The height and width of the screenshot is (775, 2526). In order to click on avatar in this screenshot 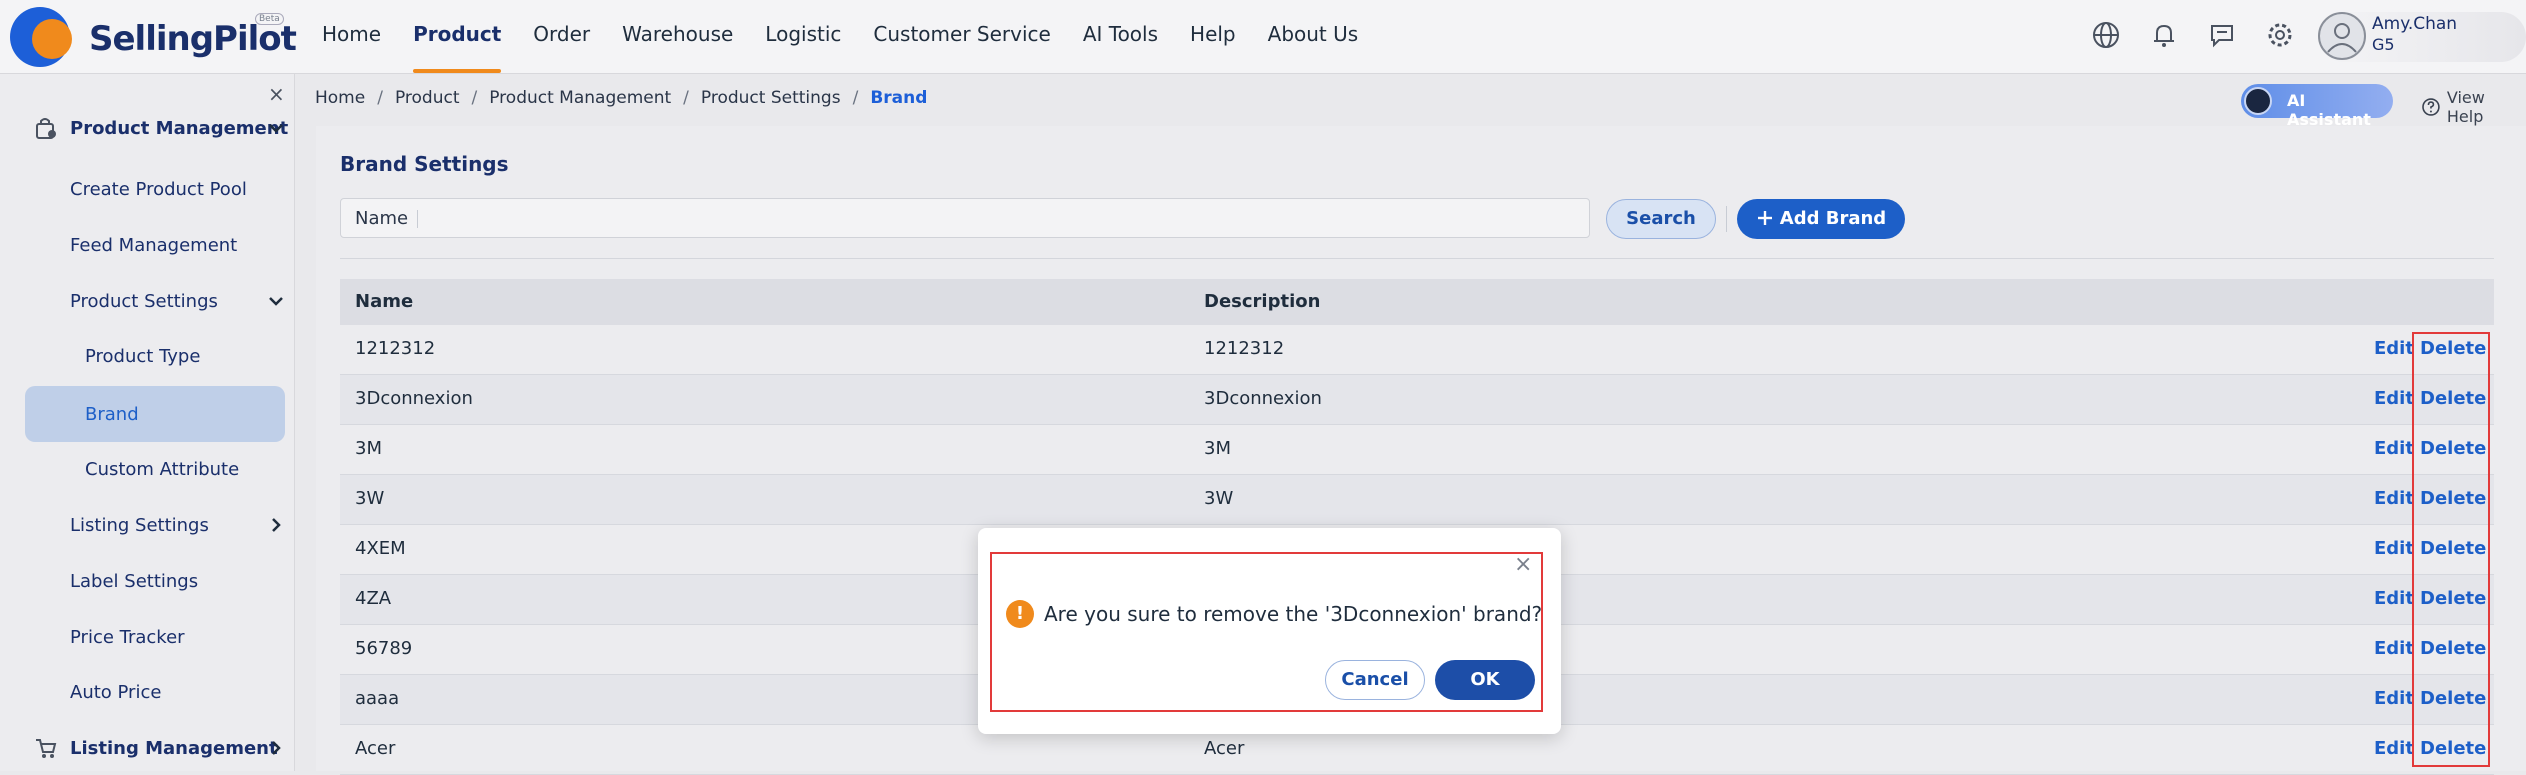, I will do `click(2342, 36)`.